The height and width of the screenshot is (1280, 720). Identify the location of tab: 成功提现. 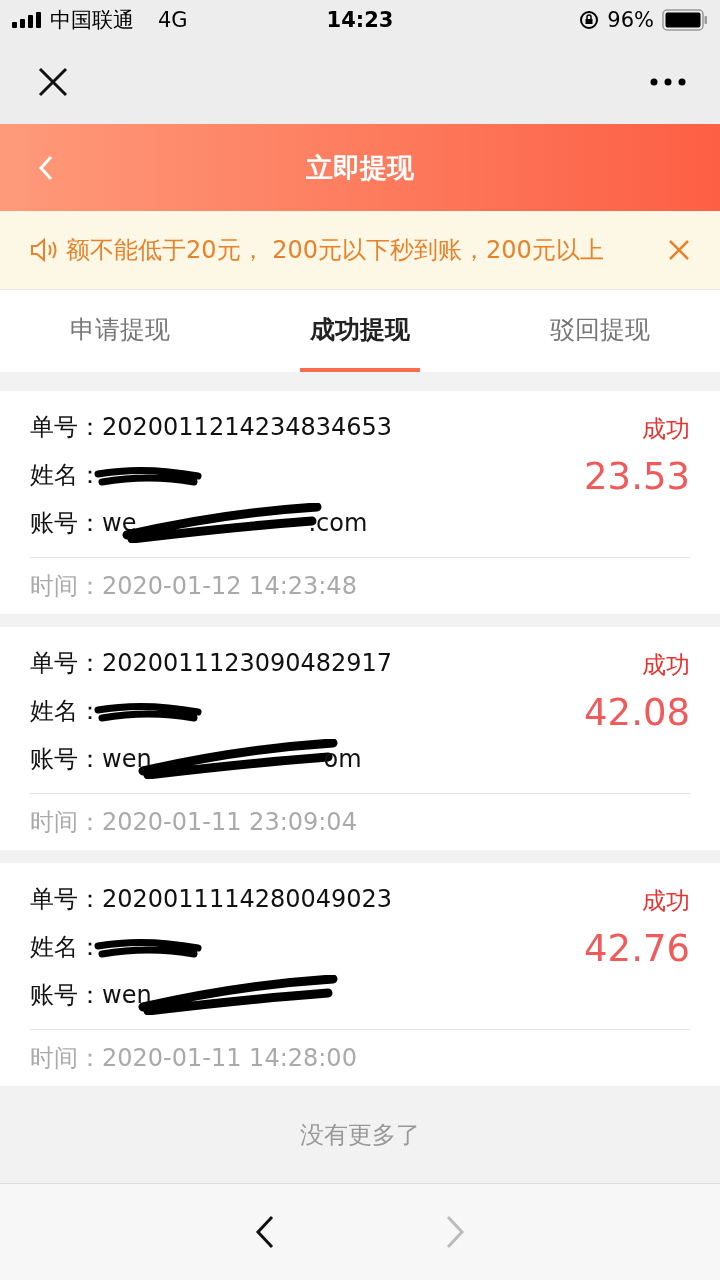
(360, 331).